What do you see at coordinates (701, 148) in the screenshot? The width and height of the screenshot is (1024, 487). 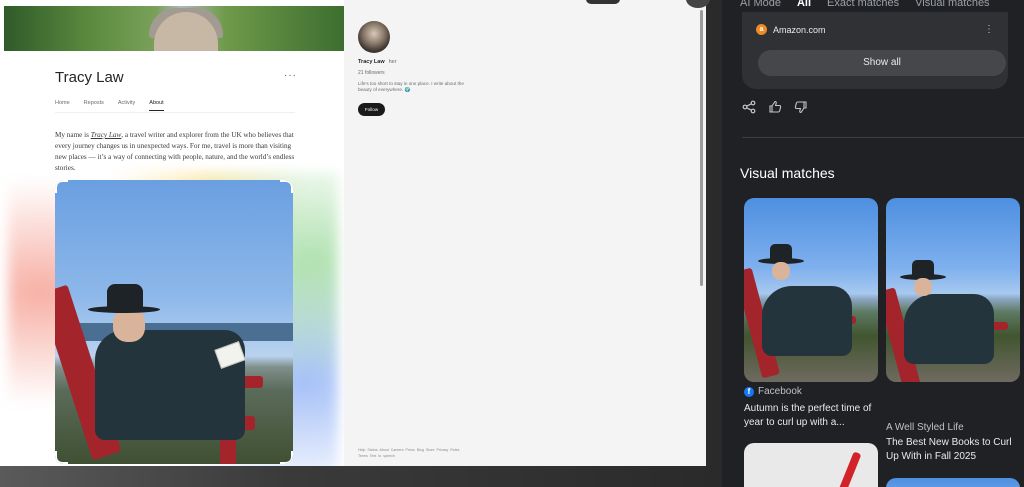 I see `page-scrollbar` at bounding box center [701, 148].